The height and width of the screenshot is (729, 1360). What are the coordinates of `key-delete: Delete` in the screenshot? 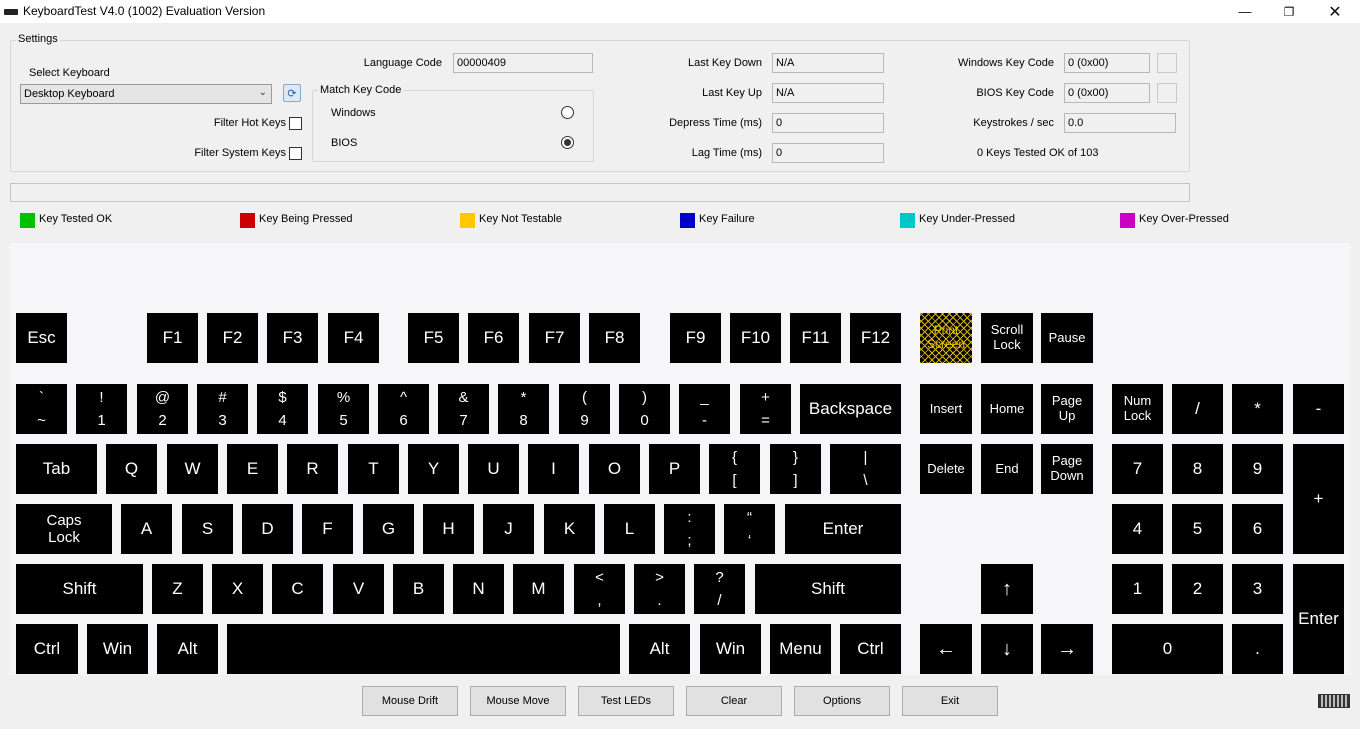 It's located at (946, 469).